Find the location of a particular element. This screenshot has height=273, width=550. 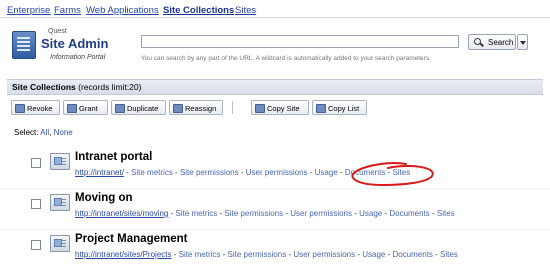

app-logo: Quest Site Admin Information Portal is located at coordinates (63, 48).